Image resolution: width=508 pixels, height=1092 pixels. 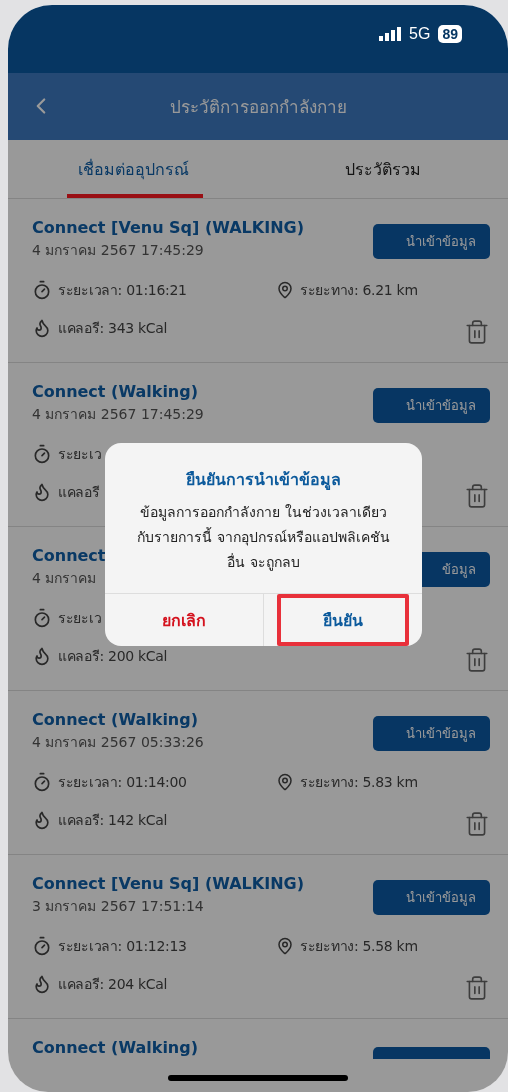 What do you see at coordinates (450, 34) in the screenshot?
I see `battery-level: 89` at bounding box center [450, 34].